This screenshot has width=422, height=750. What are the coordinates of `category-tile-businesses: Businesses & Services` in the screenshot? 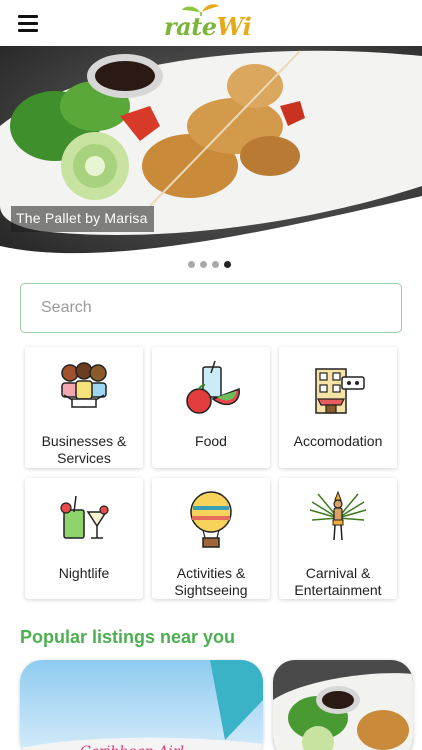 It's located at (84, 407).